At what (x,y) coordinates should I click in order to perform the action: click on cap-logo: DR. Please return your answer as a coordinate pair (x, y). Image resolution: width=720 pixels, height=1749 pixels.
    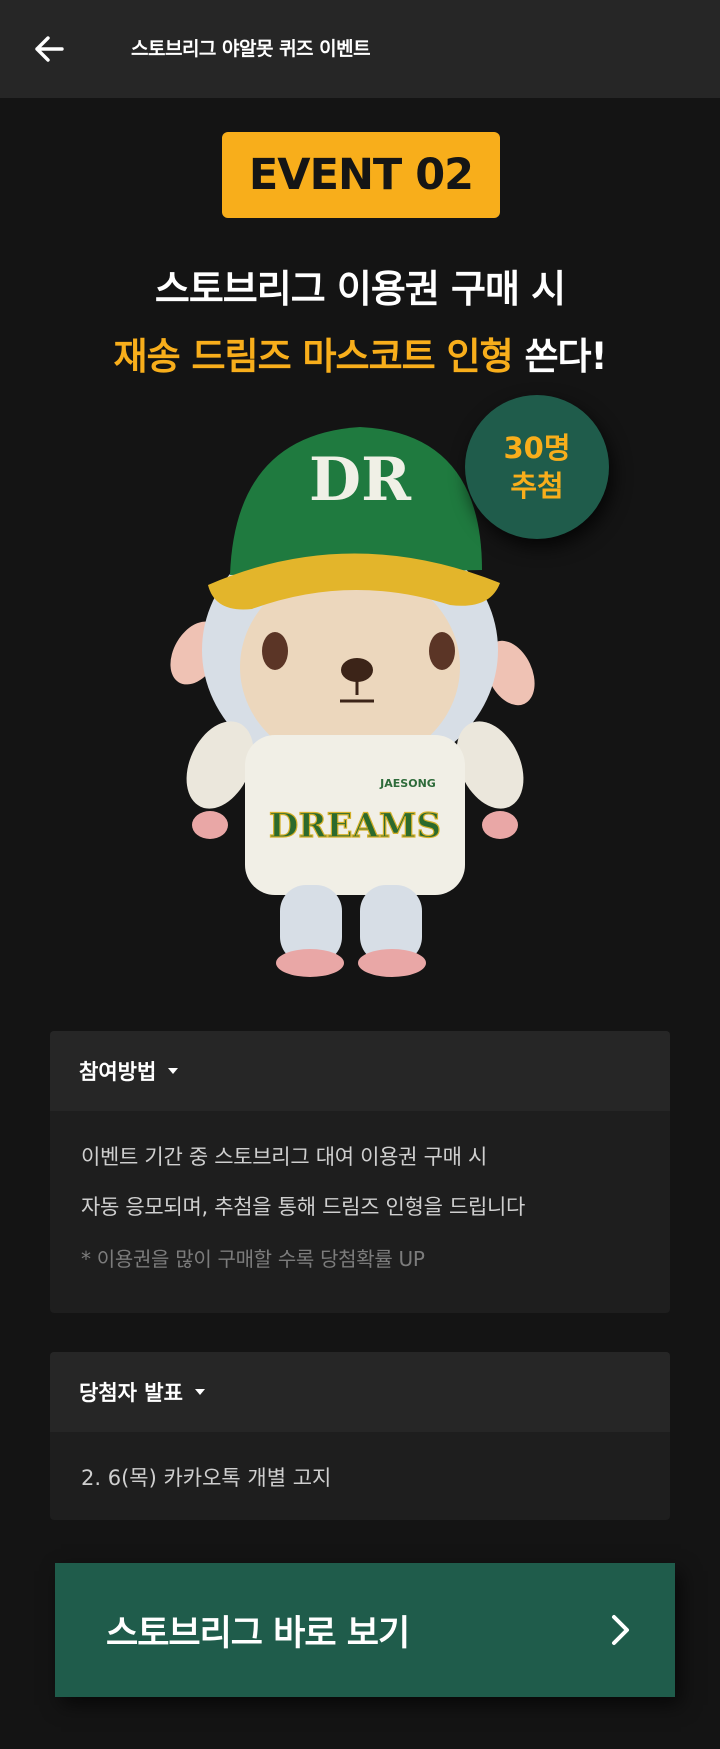
    Looking at the image, I should click on (360, 480).